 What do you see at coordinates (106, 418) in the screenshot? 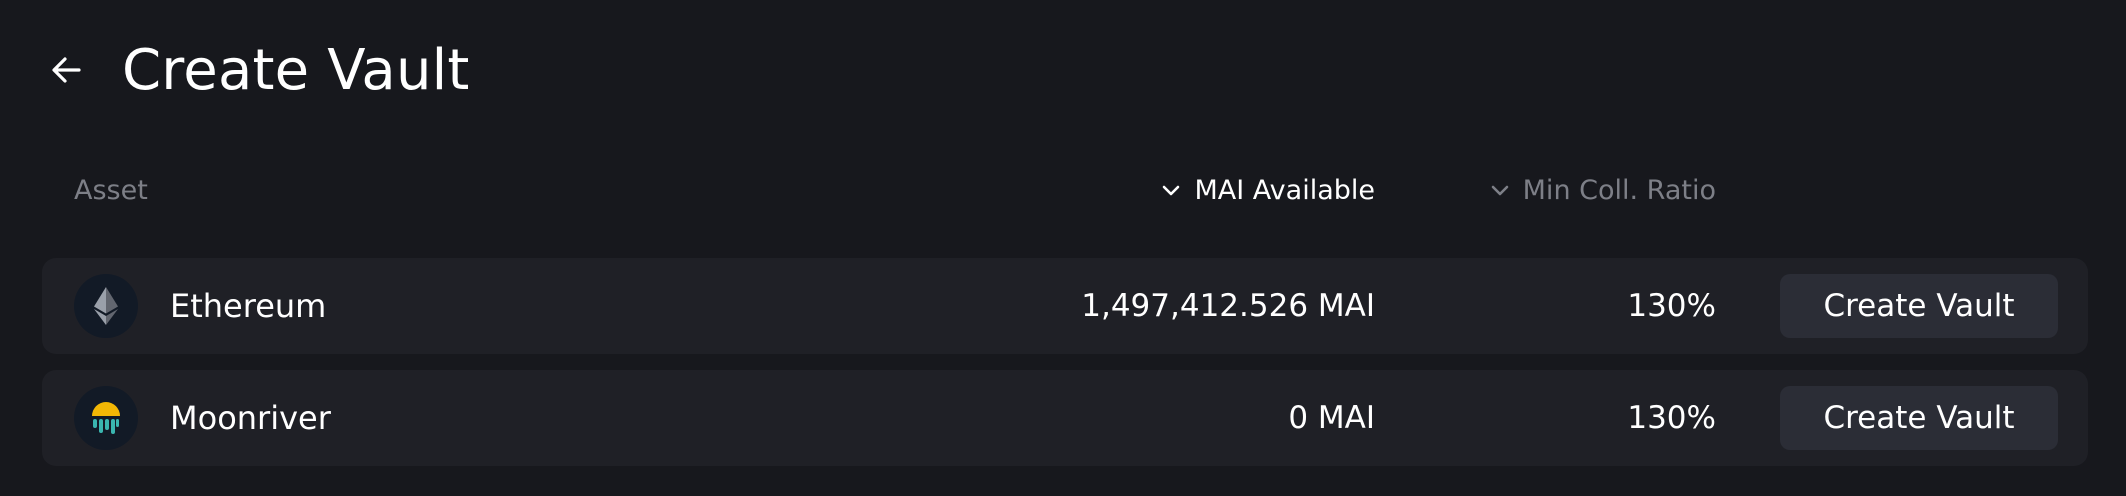
I see `moonriver-icon` at bounding box center [106, 418].